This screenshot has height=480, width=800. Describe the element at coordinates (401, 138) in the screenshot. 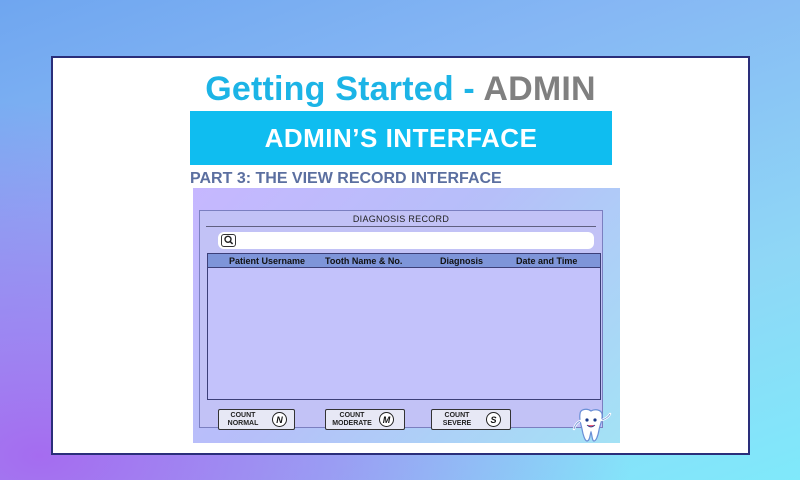

I see `interface-banner: ADMIN’S INTERFACE` at that location.